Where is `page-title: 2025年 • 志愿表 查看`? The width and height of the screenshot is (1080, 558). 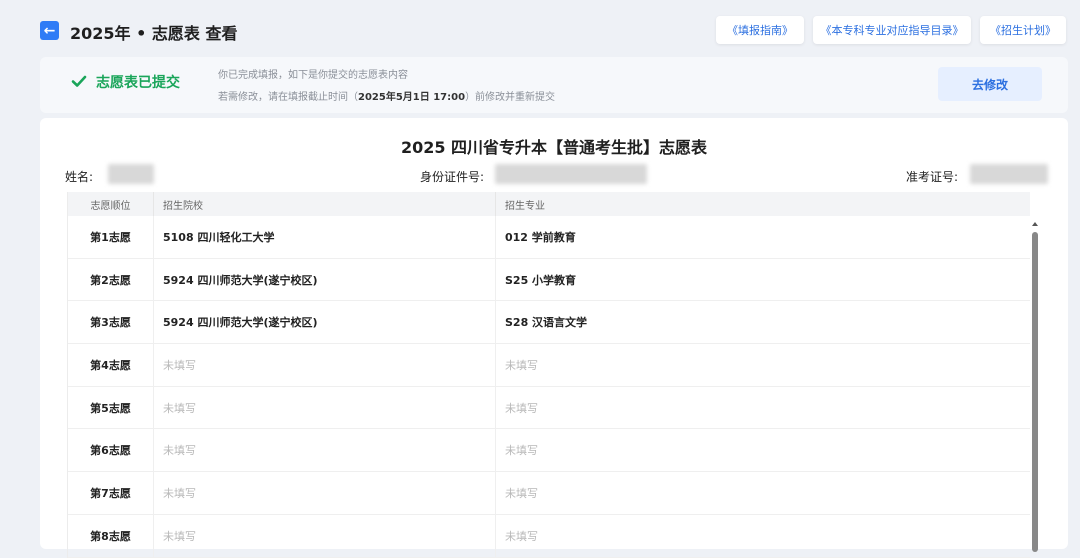
page-title: 2025年 • 志愿表 查看 is located at coordinates (154, 33).